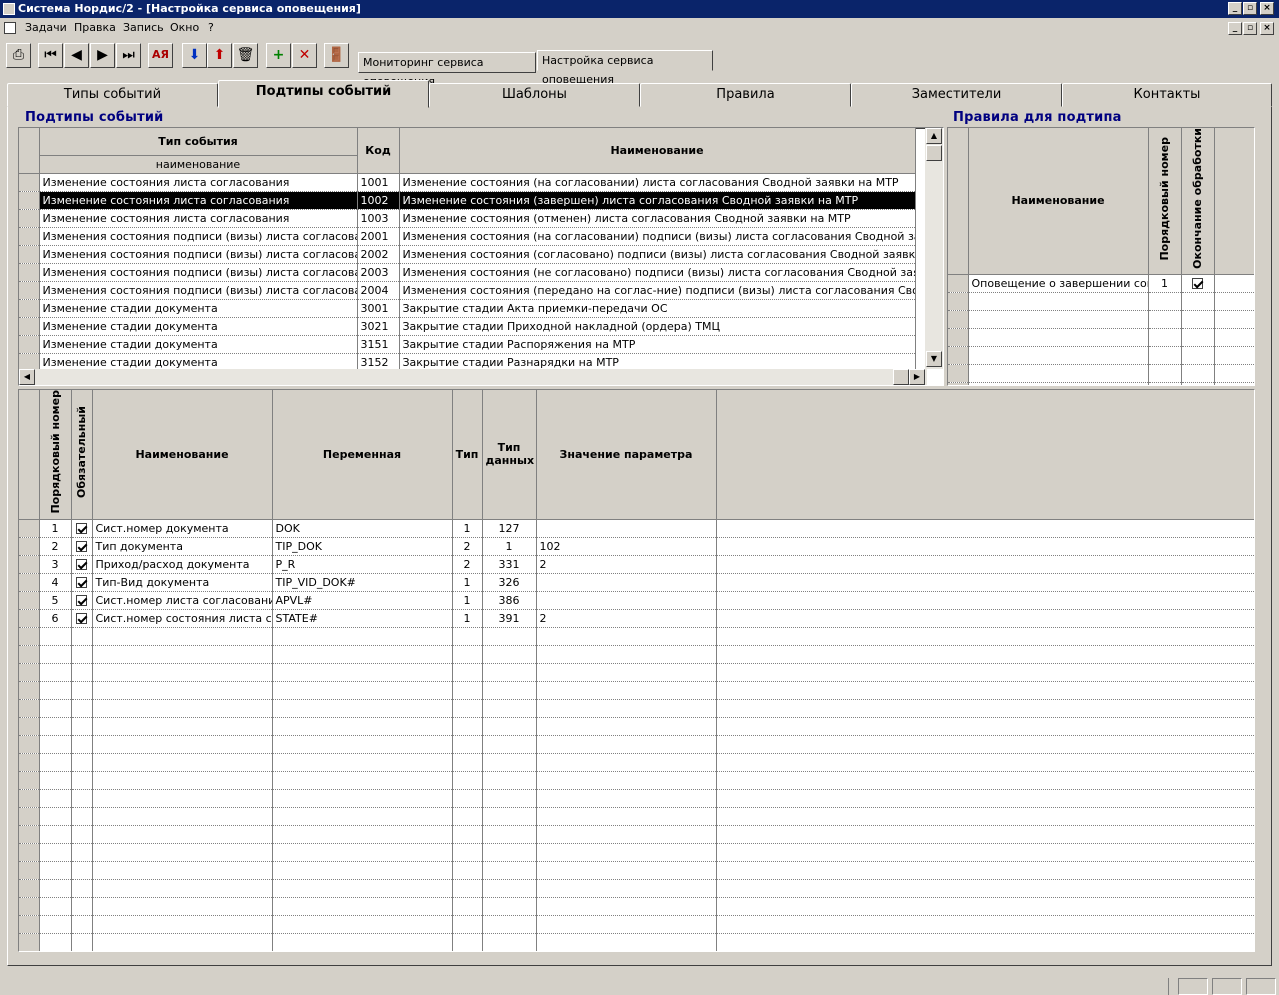  Describe the element at coordinates (1165, 373) in the screenshot. I see `cell-rule-order` at that location.